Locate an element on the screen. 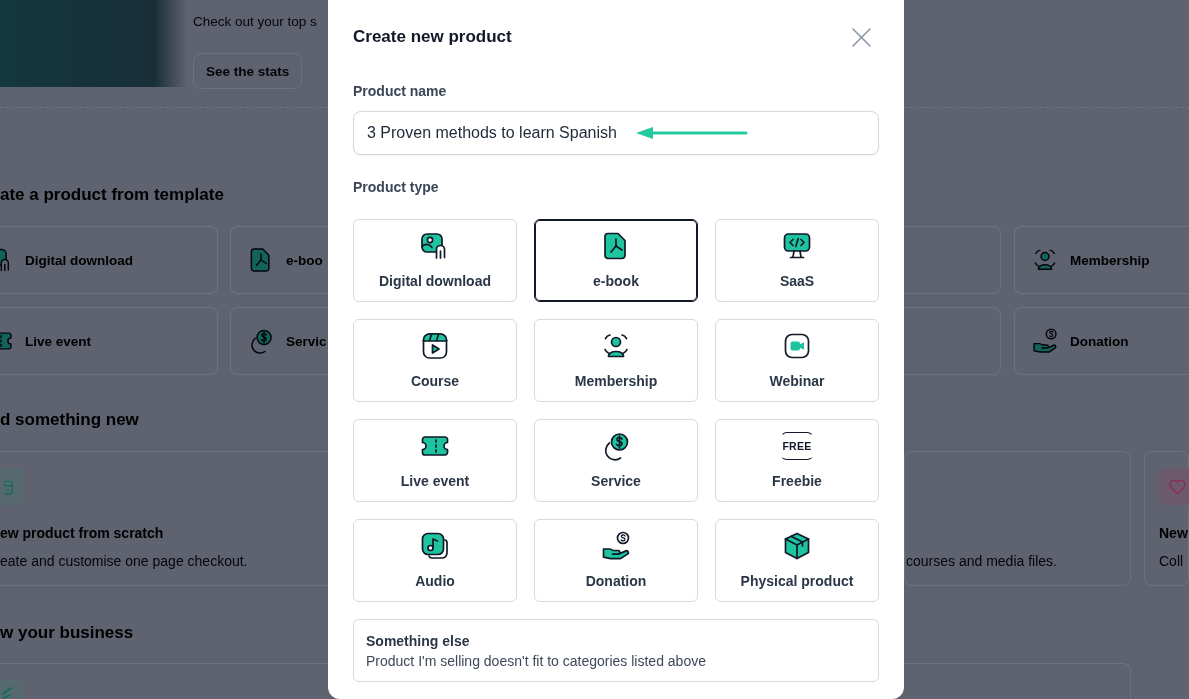 This screenshot has width=1189, height=699. section-heading: w your business is located at coordinates (67, 633).